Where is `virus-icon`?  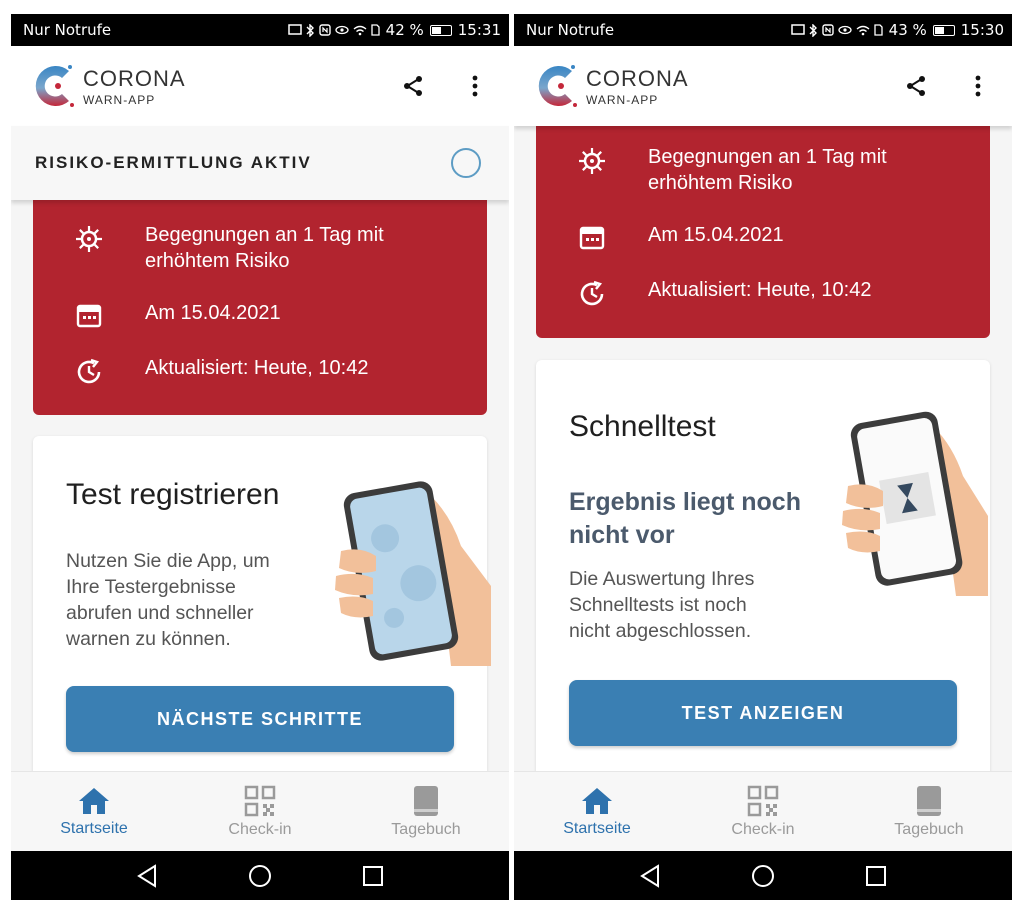 virus-icon is located at coordinates (89, 238).